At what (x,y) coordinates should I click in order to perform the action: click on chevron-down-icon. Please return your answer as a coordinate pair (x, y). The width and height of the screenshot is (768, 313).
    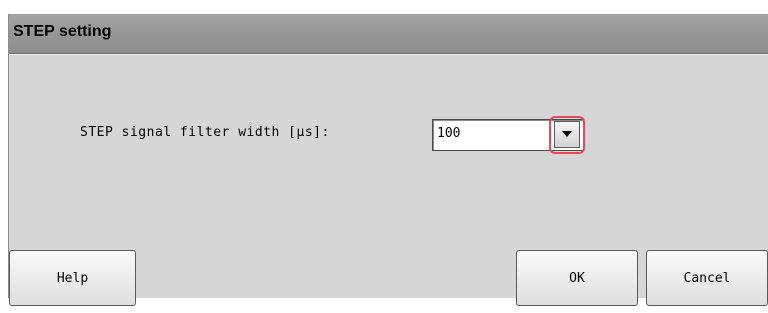
    Looking at the image, I should click on (567, 134).